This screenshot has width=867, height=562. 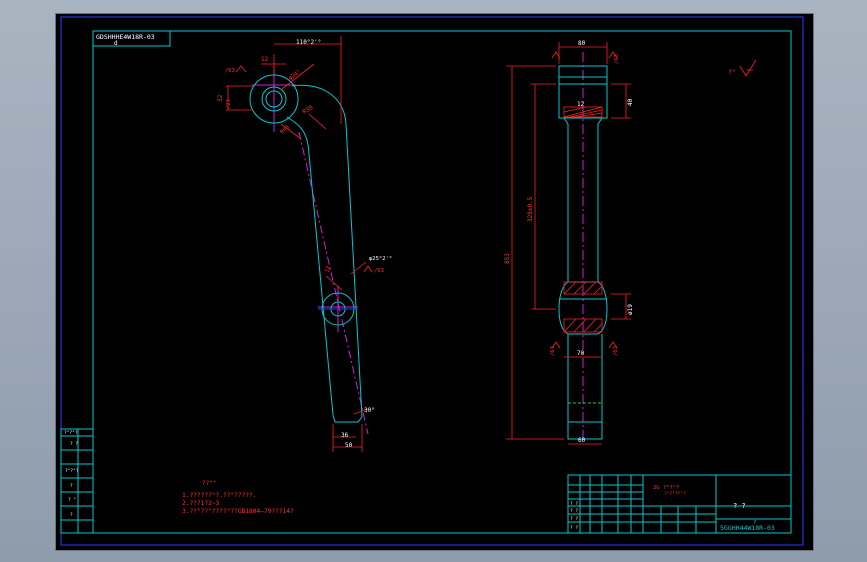 What do you see at coordinates (581, 353) in the screenshot?
I see `dim-70: 70` at bounding box center [581, 353].